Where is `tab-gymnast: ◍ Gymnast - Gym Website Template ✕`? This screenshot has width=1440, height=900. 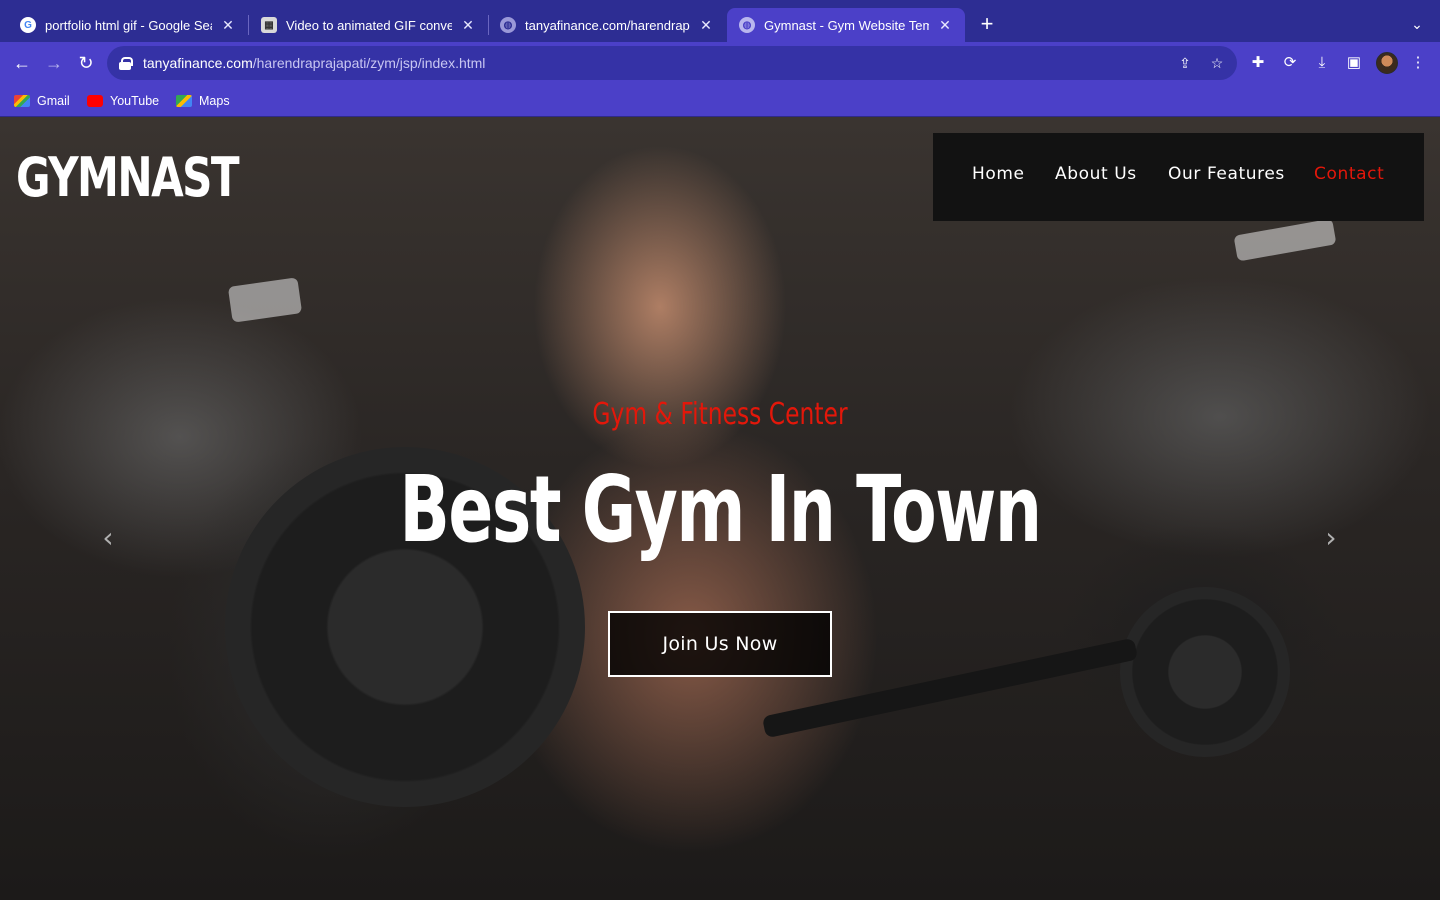
tab-gymnast: ◍ Gymnast - Gym Website Template ✕ is located at coordinates (846, 25).